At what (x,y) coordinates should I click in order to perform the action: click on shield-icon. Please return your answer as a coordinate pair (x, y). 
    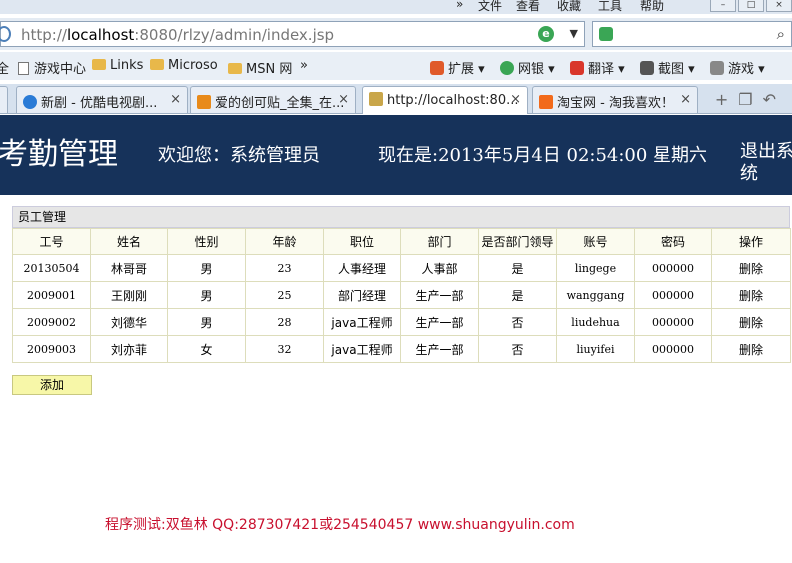
    Looking at the image, I should click on (507, 68).